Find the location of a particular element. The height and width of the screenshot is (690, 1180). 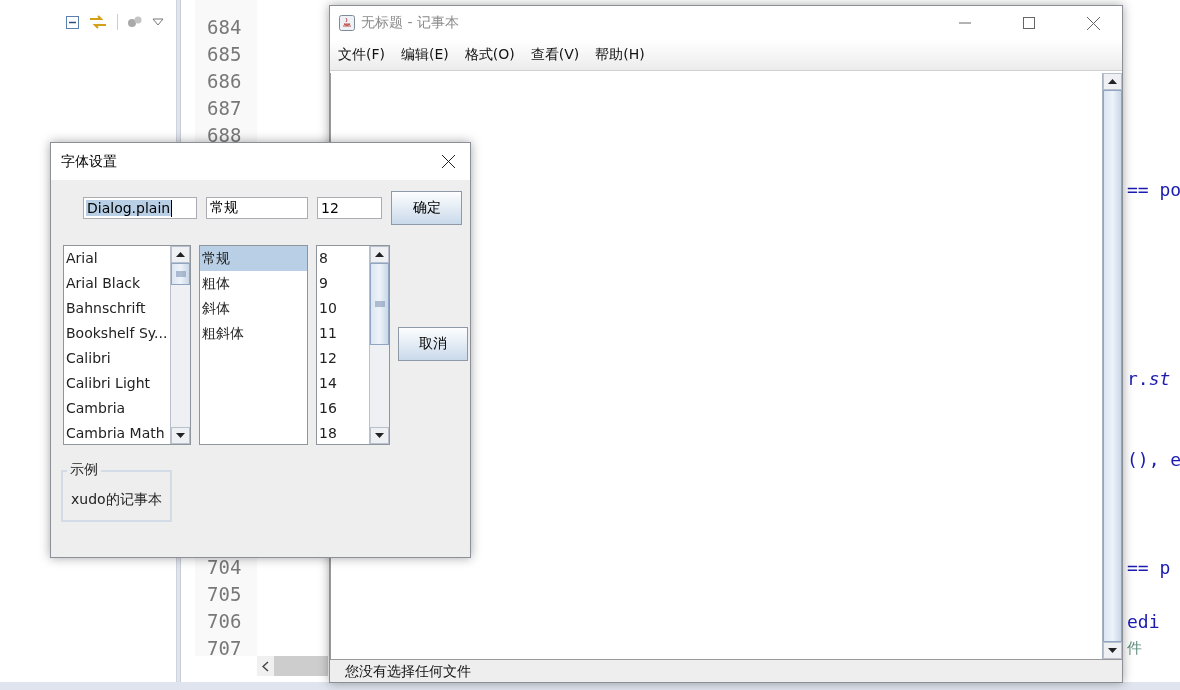

code-line: (), e is located at coordinates (1153, 460).